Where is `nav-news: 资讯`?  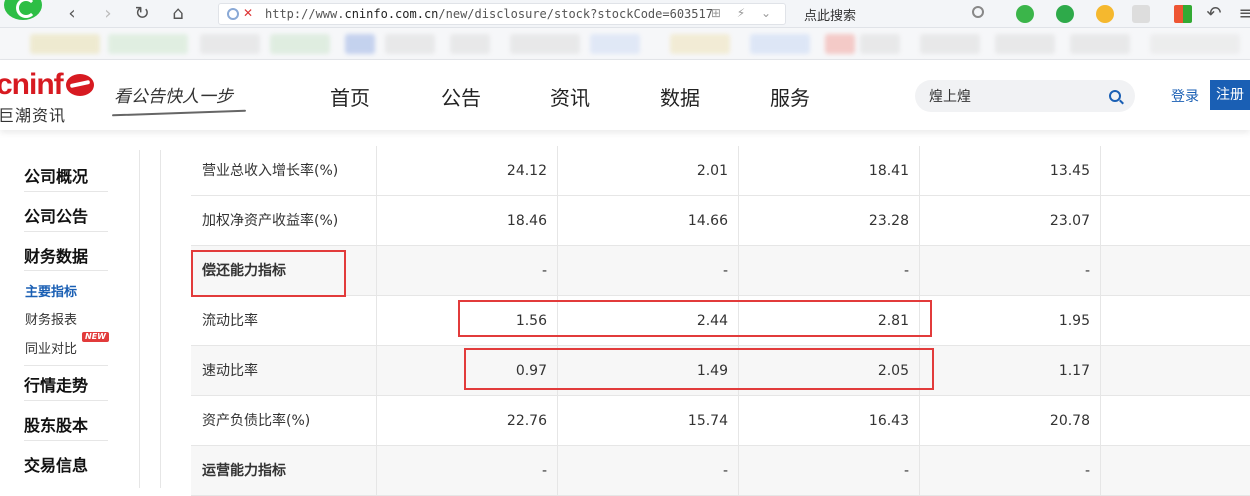 nav-news: 资讯 is located at coordinates (570, 96).